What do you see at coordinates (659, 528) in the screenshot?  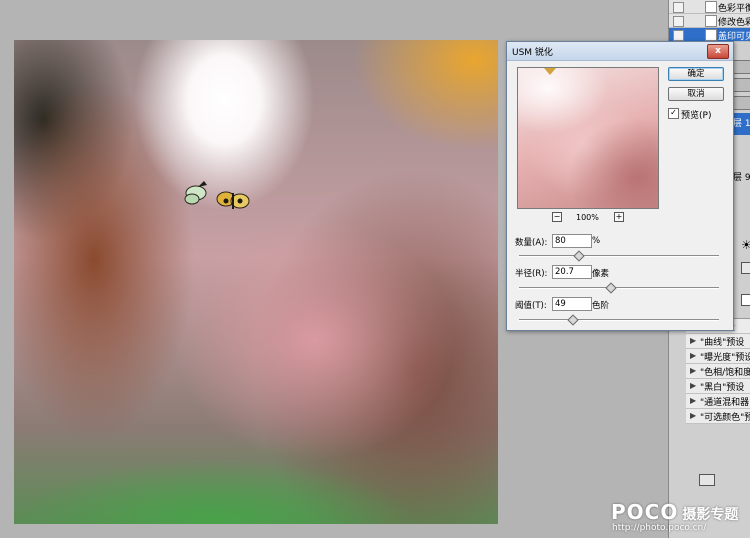 I see `watermark-url: http://photo.poco.cn/` at bounding box center [659, 528].